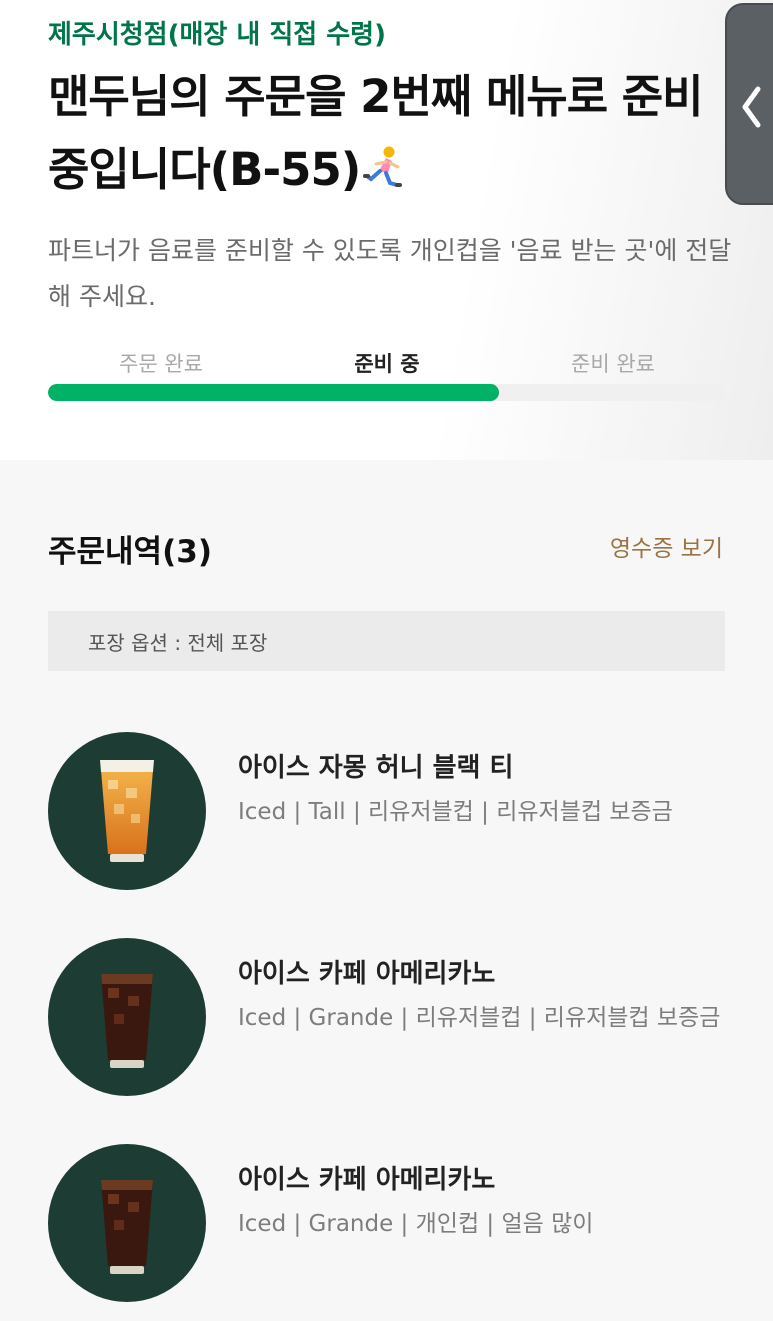 The width and height of the screenshot is (773, 1321). Describe the element at coordinates (666, 546) in the screenshot. I see `view-receipt-link: 영수증 보기` at that location.